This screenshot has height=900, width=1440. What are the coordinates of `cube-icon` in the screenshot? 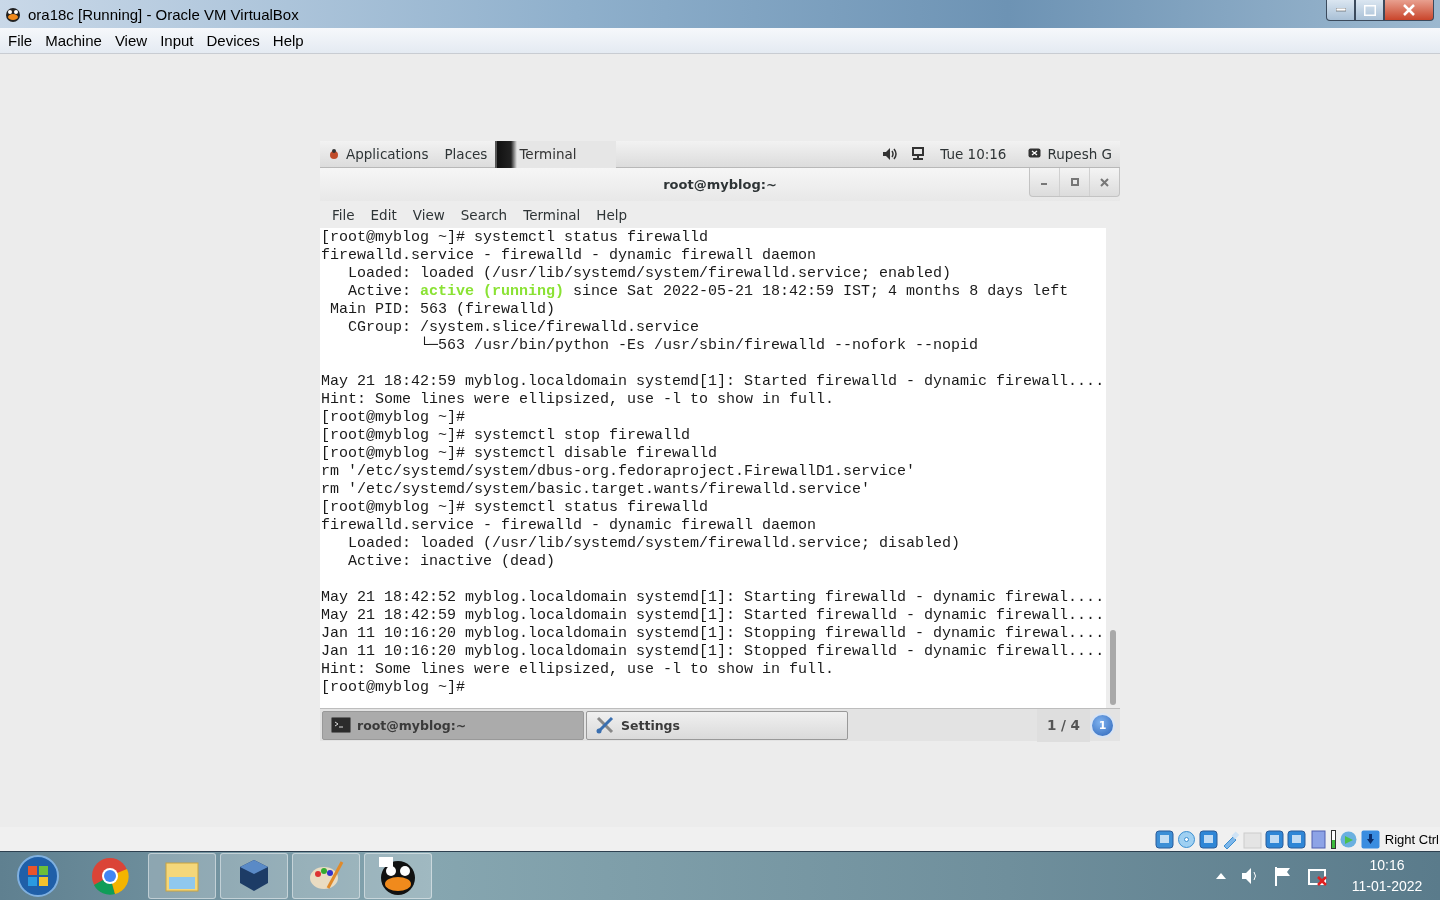 It's located at (254, 876).